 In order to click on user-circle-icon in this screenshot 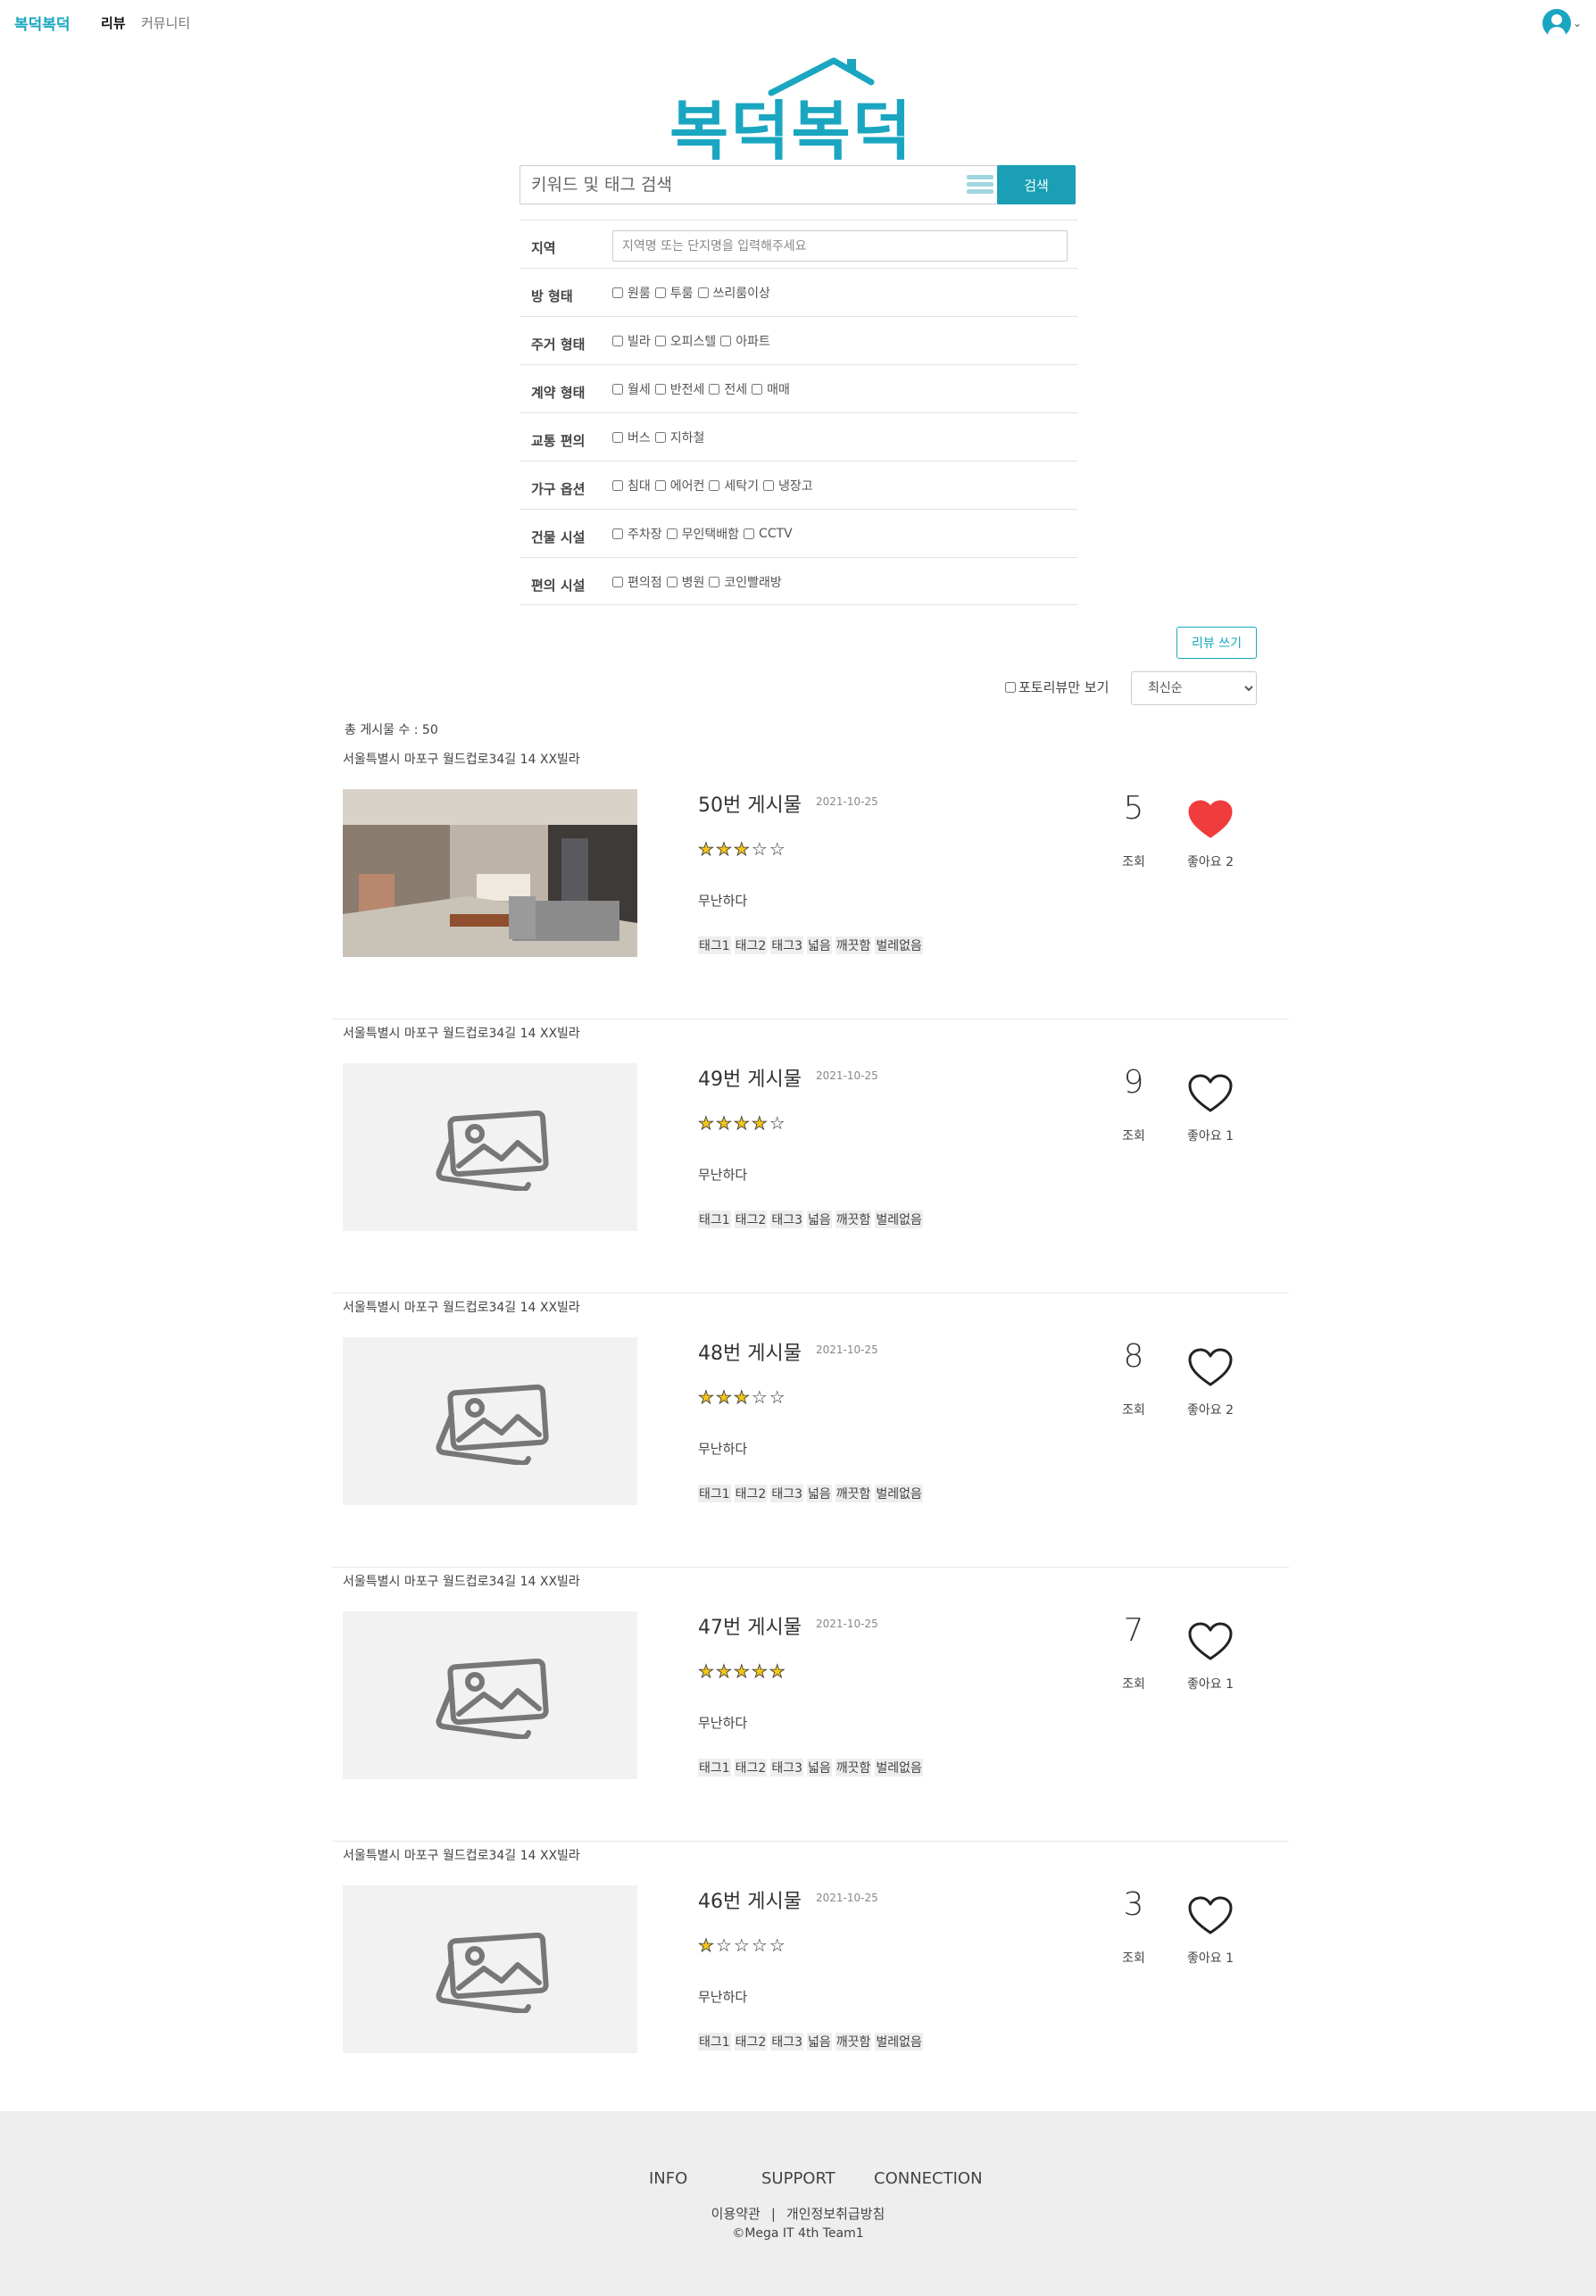, I will do `click(1556, 23)`.